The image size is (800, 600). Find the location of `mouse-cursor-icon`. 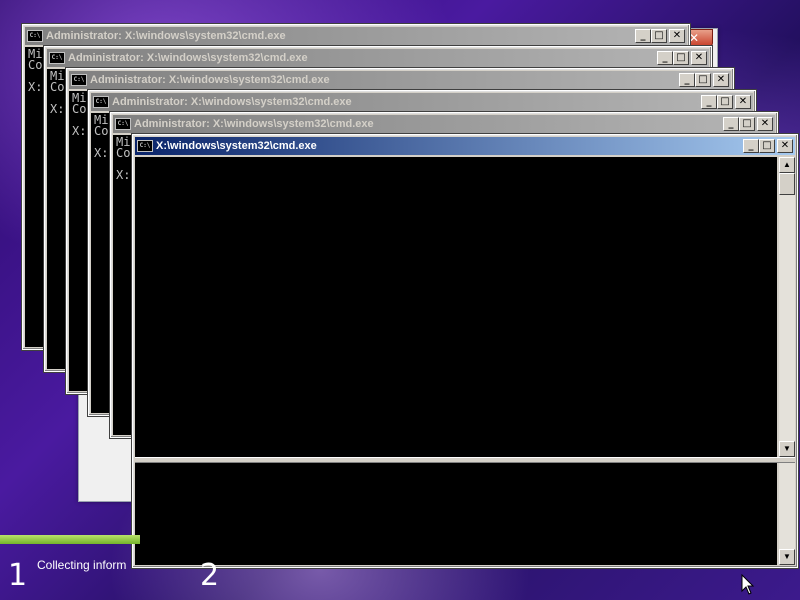

mouse-cursor-icon is located at coordinates (748, 584).